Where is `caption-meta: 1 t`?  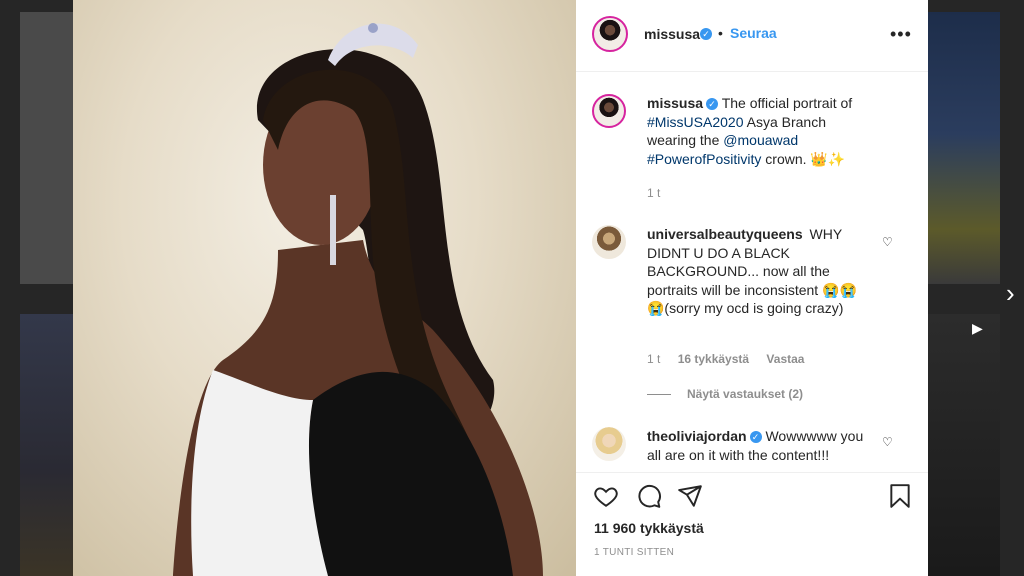
caption-meta: 1 t is located at coordinates (660, 193).